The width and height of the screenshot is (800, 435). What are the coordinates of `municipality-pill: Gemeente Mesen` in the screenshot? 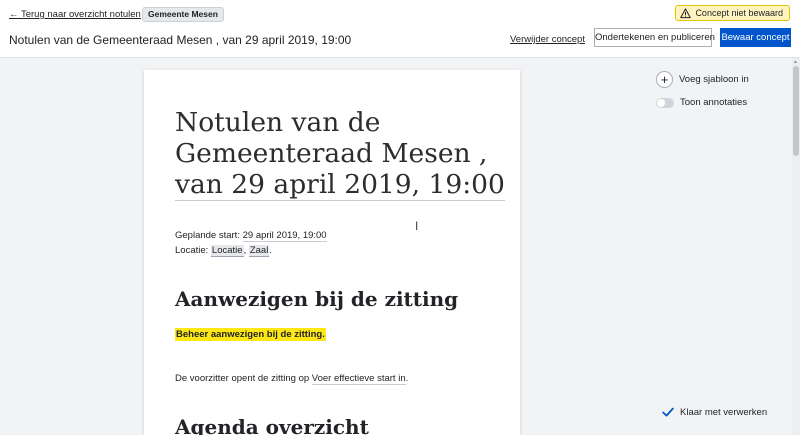 It's located at (183, 14).